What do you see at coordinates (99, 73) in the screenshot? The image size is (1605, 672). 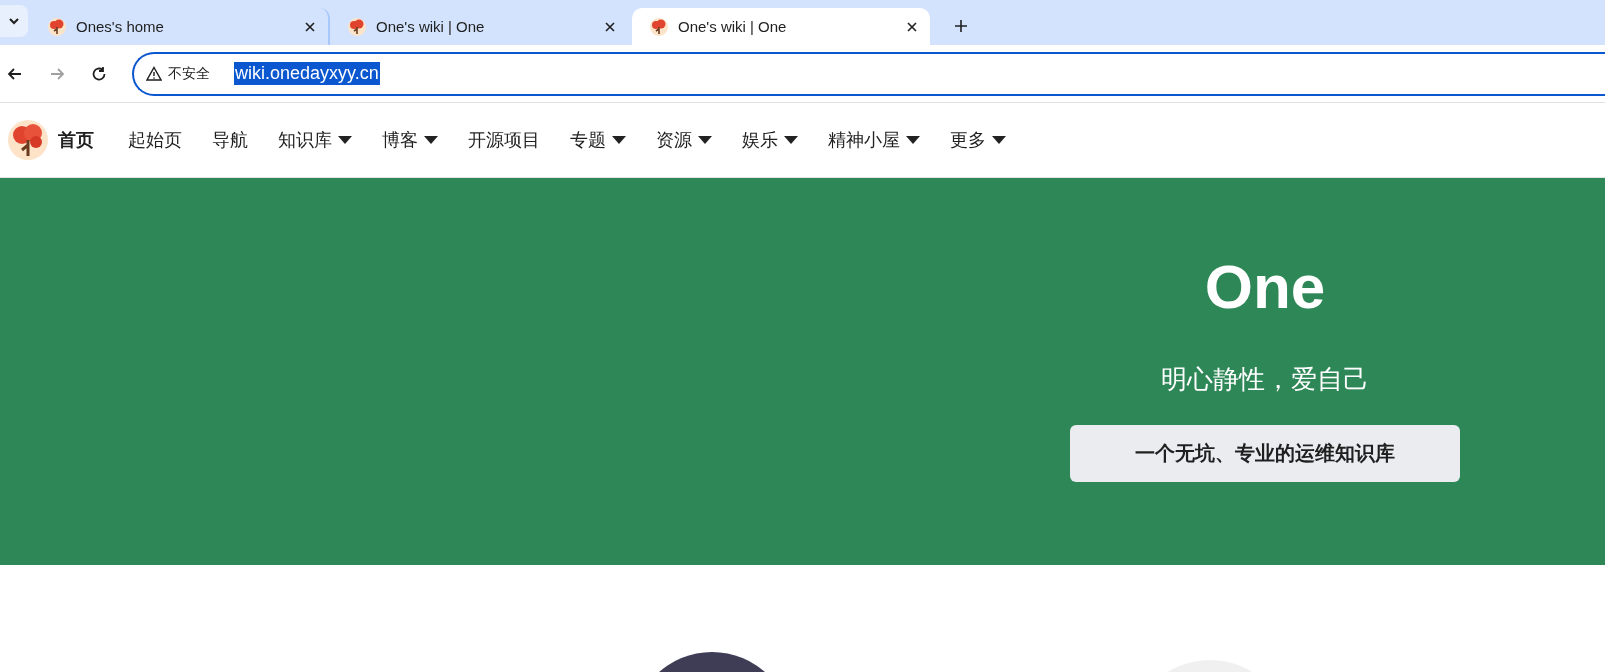 I see `reload-icon` at bounding box center [99, 73].